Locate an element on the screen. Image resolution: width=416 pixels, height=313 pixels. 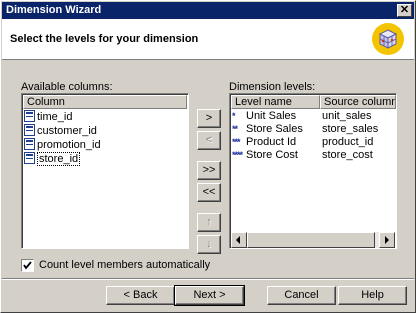
scroll-right-button is located at coordinates (387, 240).